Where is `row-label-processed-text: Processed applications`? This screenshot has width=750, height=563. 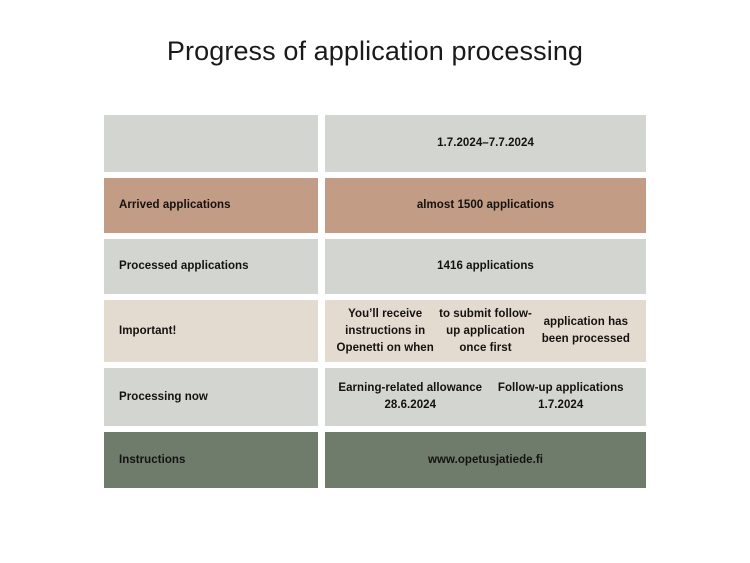 row-label-processed-text: Processed applications is located at coordinates (184, 266).